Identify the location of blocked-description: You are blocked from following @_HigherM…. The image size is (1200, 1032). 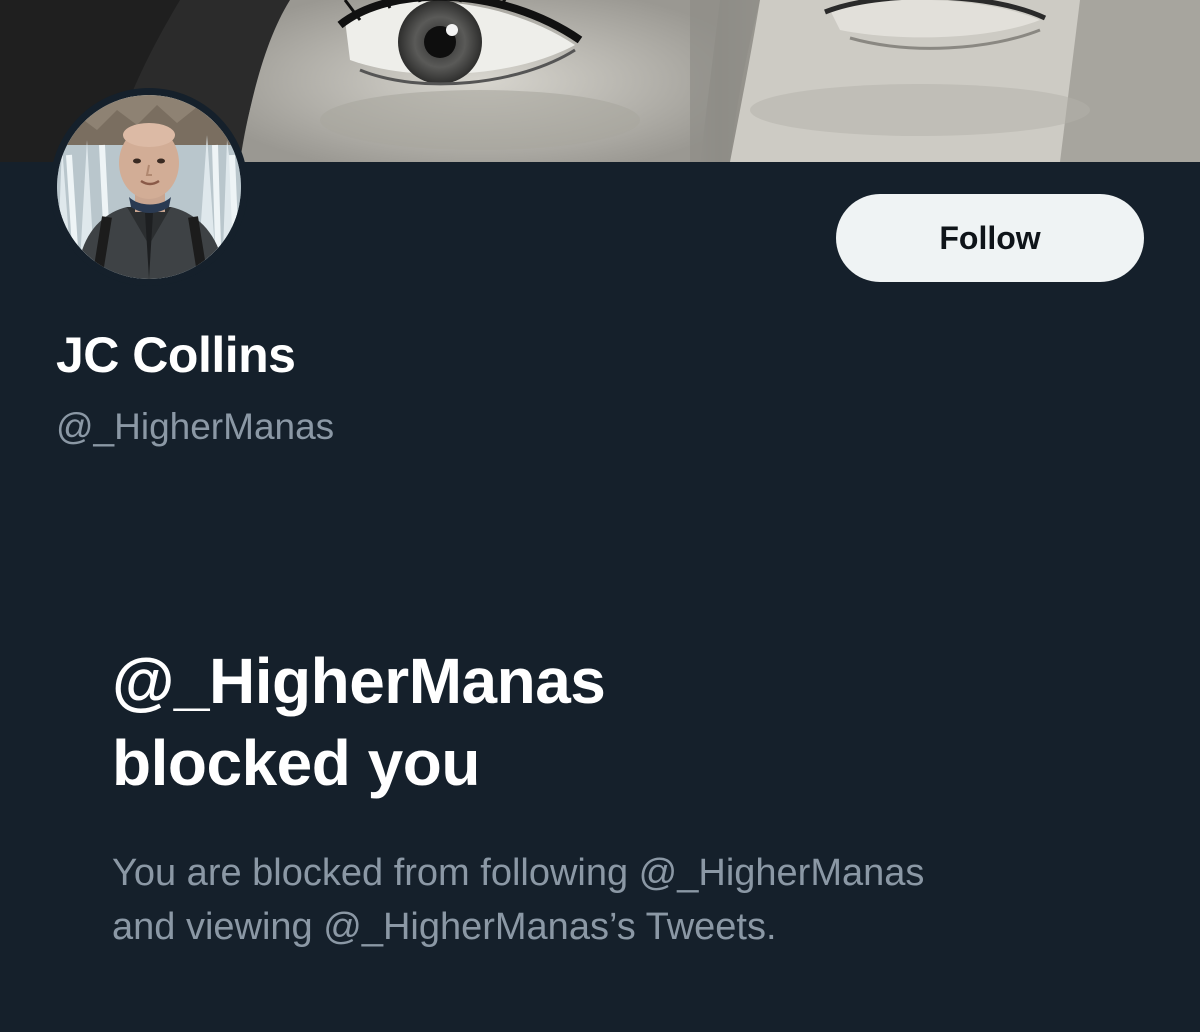
(612, 900).